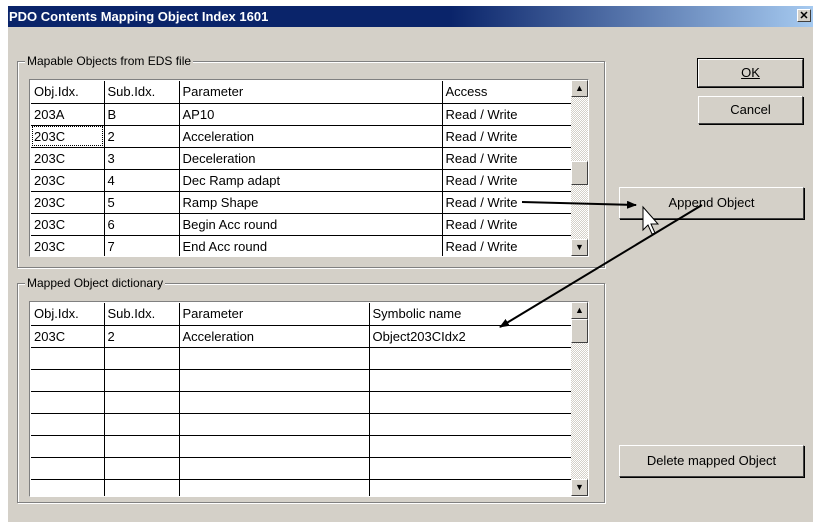 This screenshot has width=813, height=524. I want to click on delete-mapped-object-button: Delete mapped Object, so click(711, 461).